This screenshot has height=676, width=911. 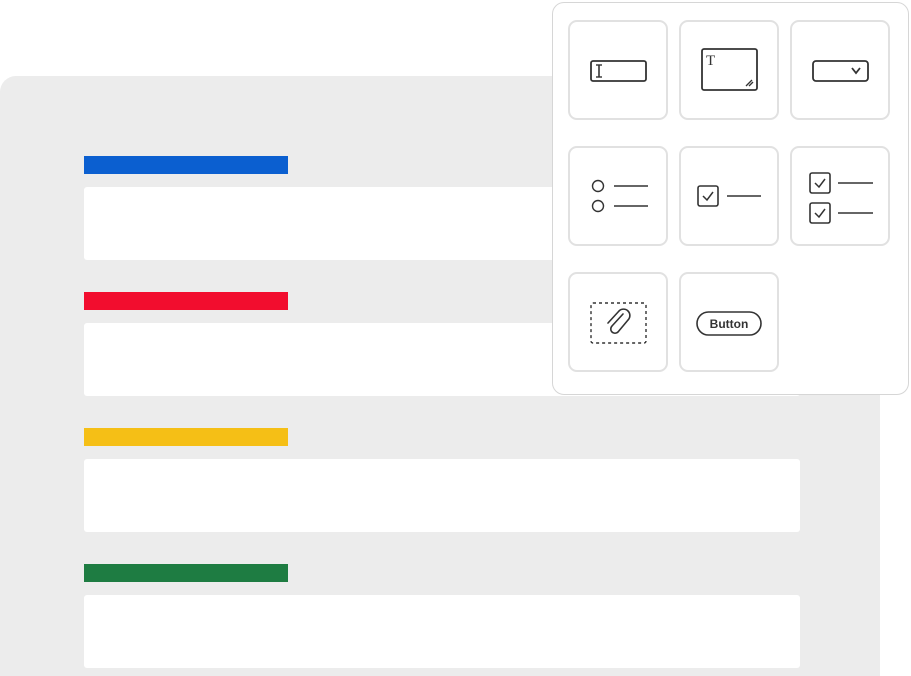 I want to click on radio-list-icon, so click(x=619, y=196).